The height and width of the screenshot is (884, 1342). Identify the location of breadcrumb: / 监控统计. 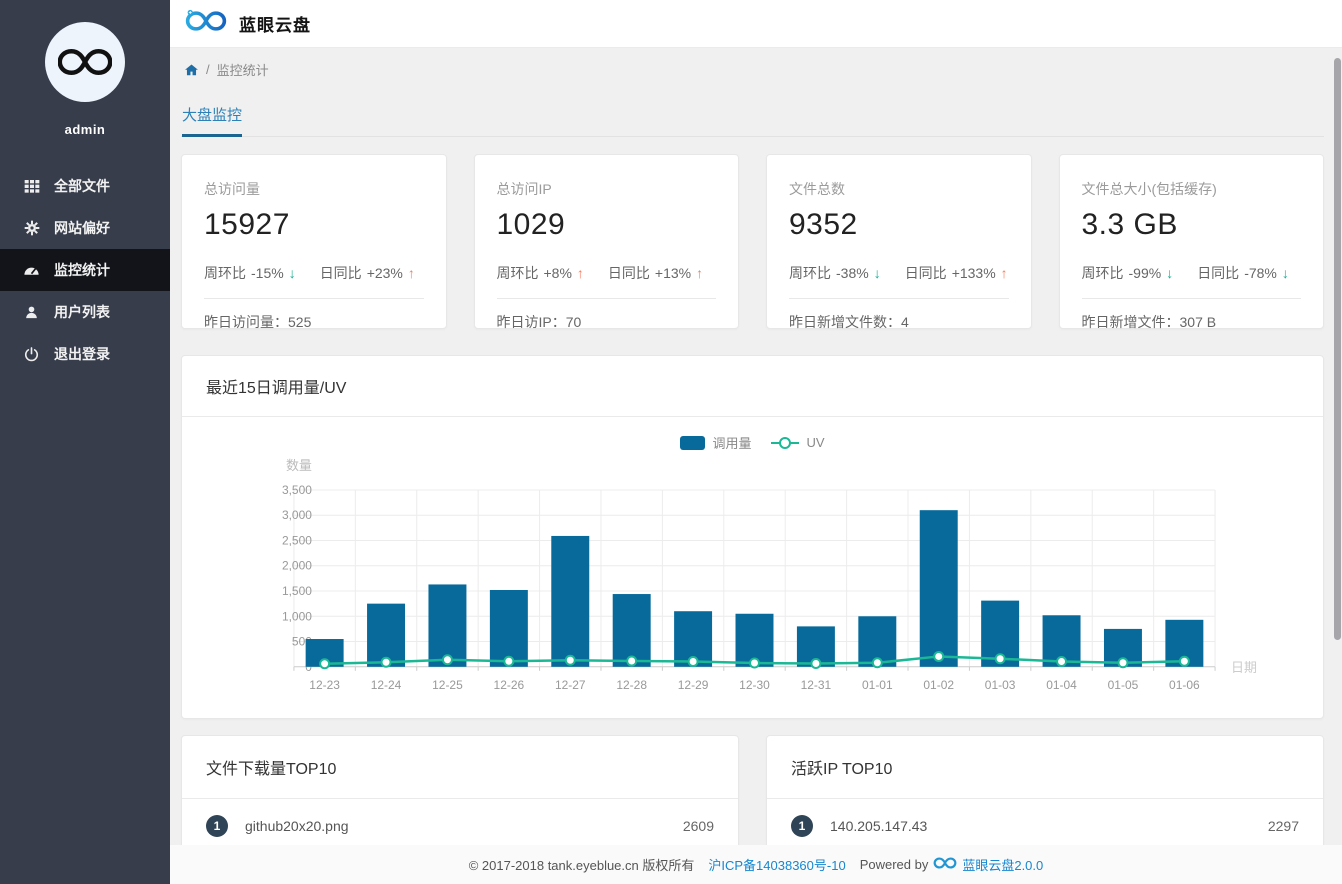
(754, 69).